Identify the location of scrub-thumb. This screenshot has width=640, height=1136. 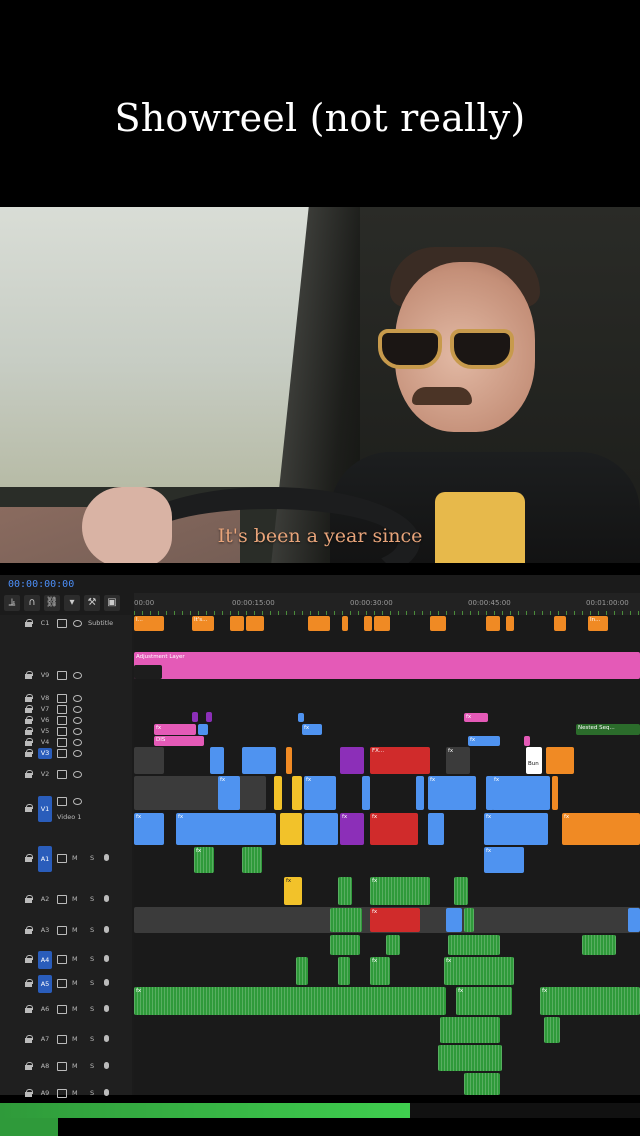
(29, 1127).